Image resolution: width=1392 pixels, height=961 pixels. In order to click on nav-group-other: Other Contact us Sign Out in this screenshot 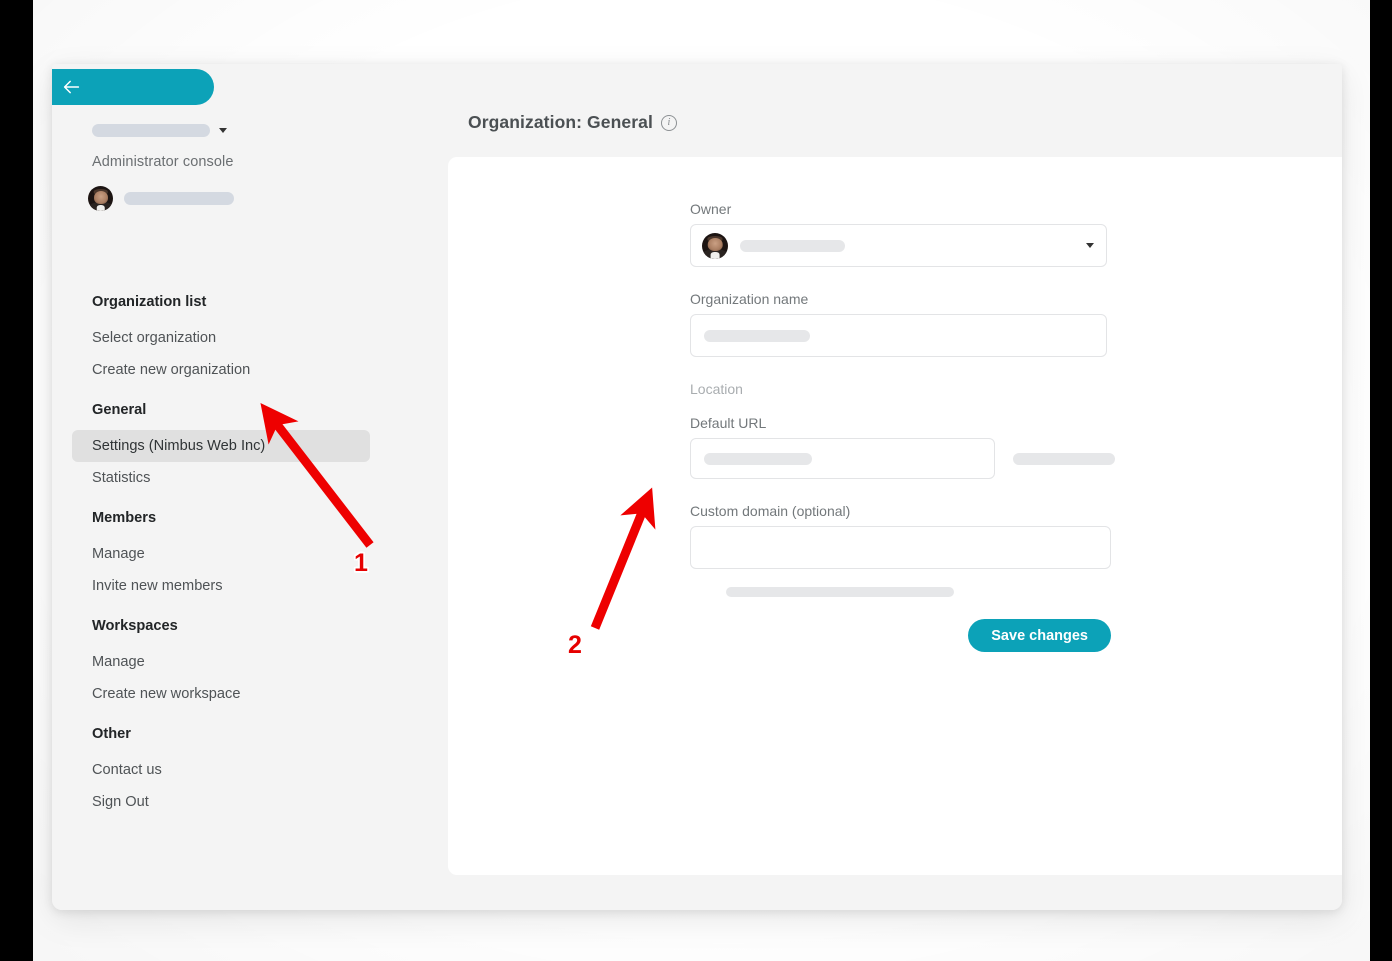, I will do `click(224, 771)`.